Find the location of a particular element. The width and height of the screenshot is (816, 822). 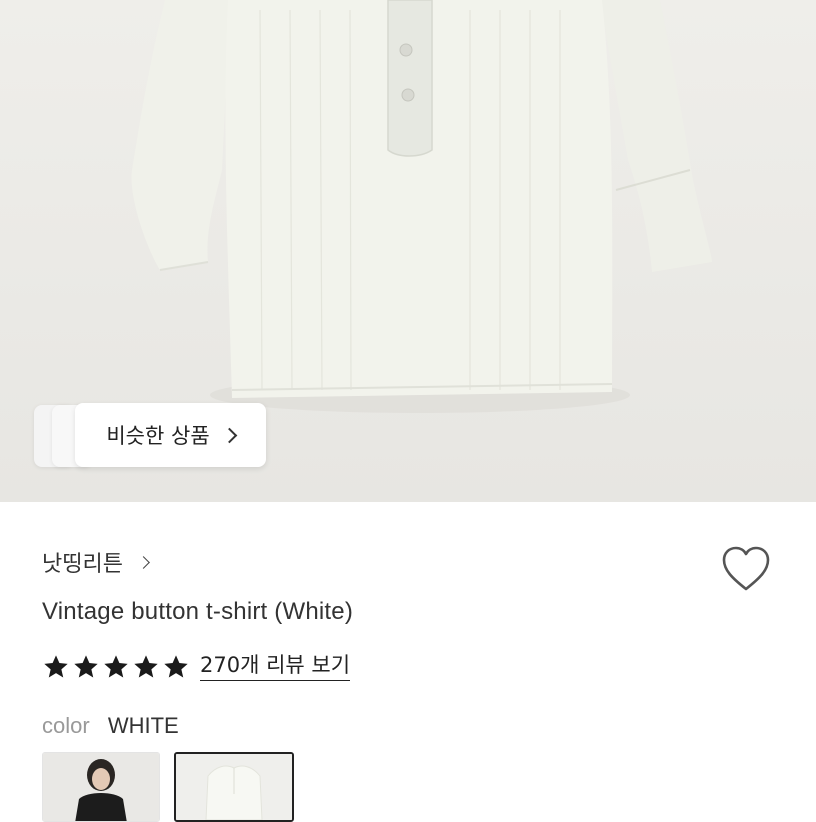

color-value: WHITE is located at coordinates (143, 725).